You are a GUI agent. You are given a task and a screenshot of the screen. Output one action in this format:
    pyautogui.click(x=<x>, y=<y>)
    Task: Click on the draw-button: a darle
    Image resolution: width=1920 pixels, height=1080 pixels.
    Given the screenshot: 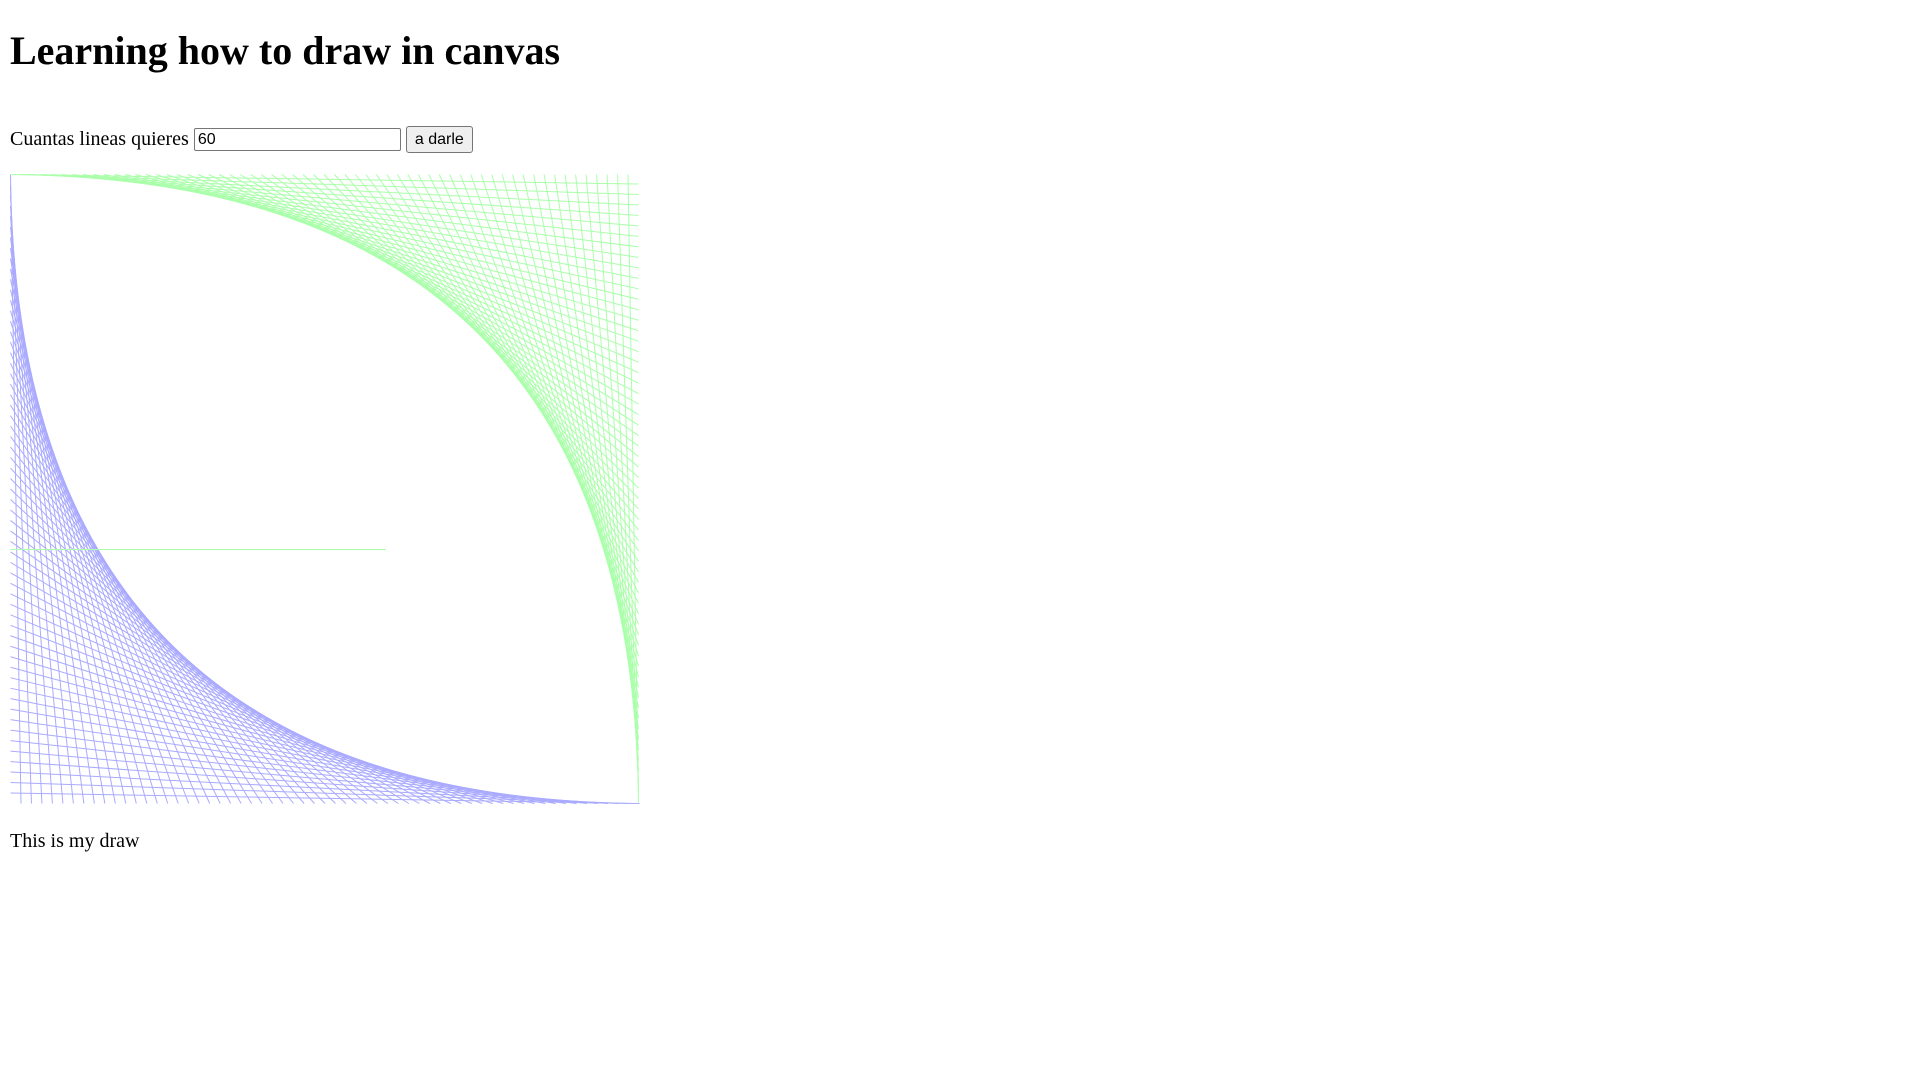 What is the action you would take?
    pyautogui.click(x=439, y=139)
    